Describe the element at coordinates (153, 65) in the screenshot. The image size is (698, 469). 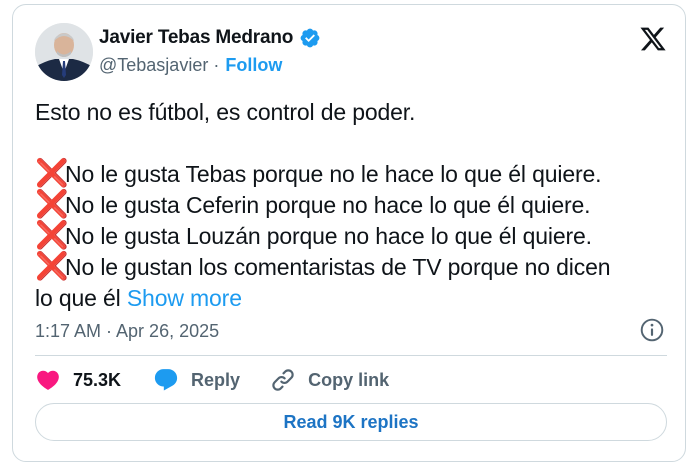
I see `author-handle: @Tebasjavier` at that location.